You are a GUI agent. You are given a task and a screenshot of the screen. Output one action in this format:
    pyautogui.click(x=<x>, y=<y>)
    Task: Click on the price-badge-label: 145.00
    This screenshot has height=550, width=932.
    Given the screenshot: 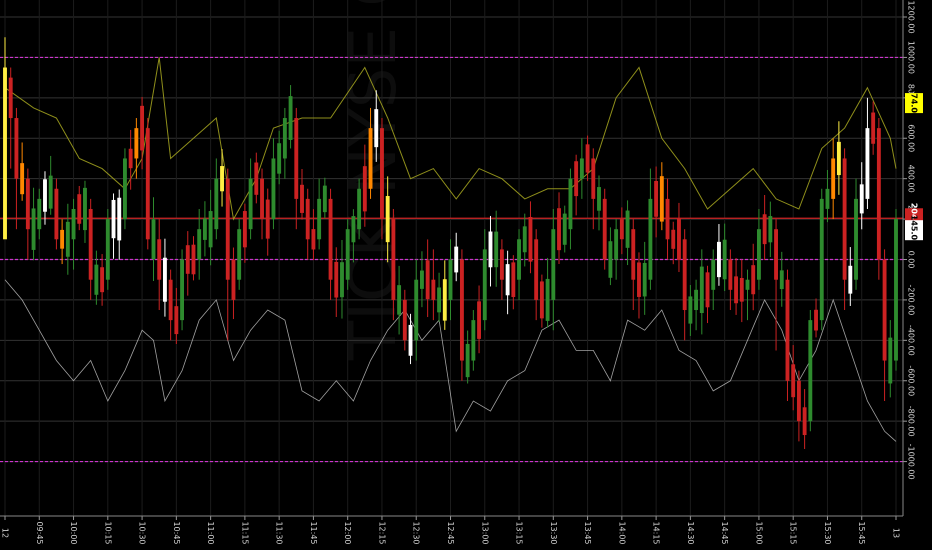 What is the action you would take?
    pyautogui.click(x=914, y=230)
    